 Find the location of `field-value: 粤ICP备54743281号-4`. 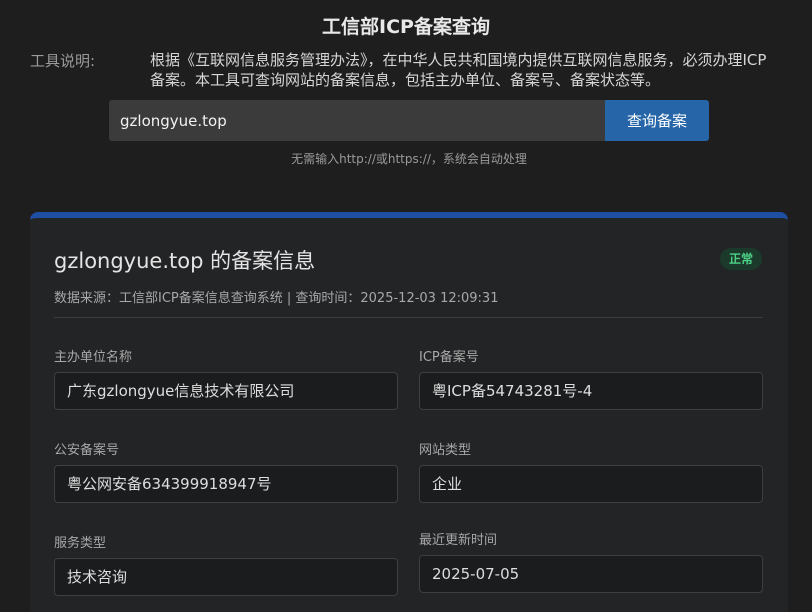

field-value: 粤ICP备54743281号-4 is located at coordinates (591, 391).